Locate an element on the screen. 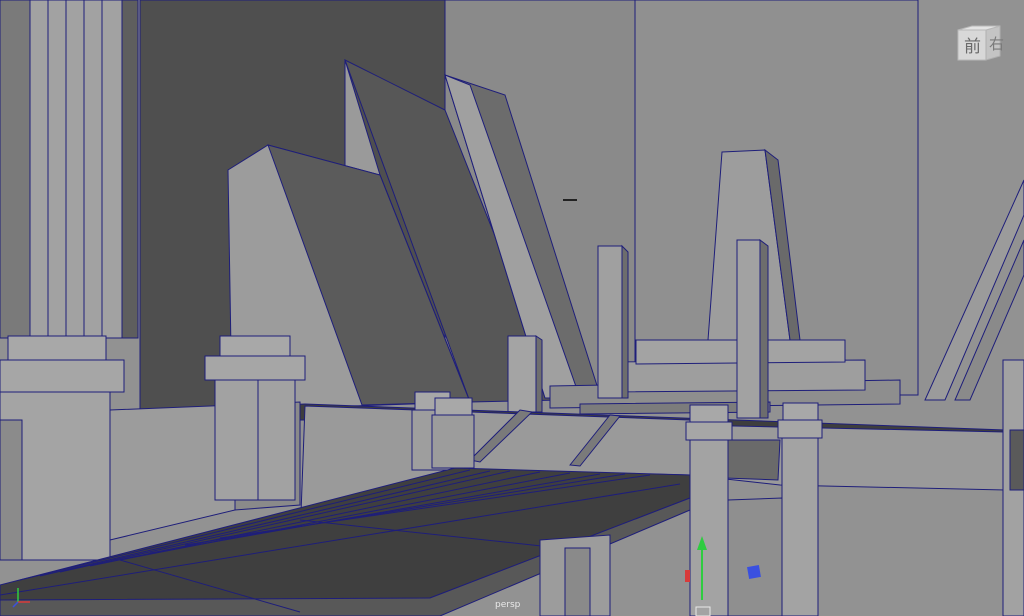 Image resolution: width=1024 pixels, height=616 pixels. view-cube-icon: 前 右 is located at coordinates (980, 43).